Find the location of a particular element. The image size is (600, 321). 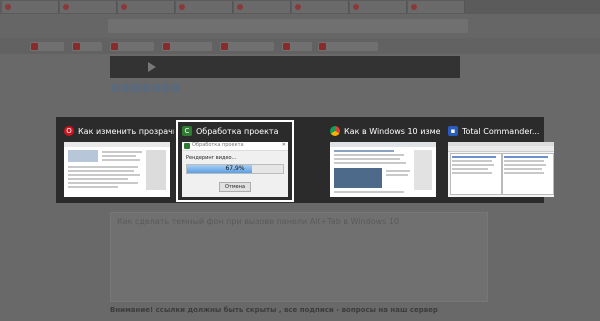

dialog-title: Обработка проекта is located at coordinates (218, 145).